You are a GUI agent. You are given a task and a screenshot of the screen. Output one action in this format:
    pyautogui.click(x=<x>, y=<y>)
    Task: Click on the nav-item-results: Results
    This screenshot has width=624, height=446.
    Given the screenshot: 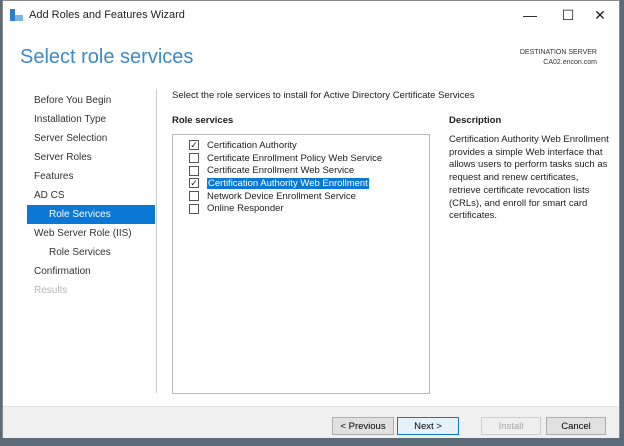 What is the action you would take?
    pyautogui.click(x=51, y=290)
    